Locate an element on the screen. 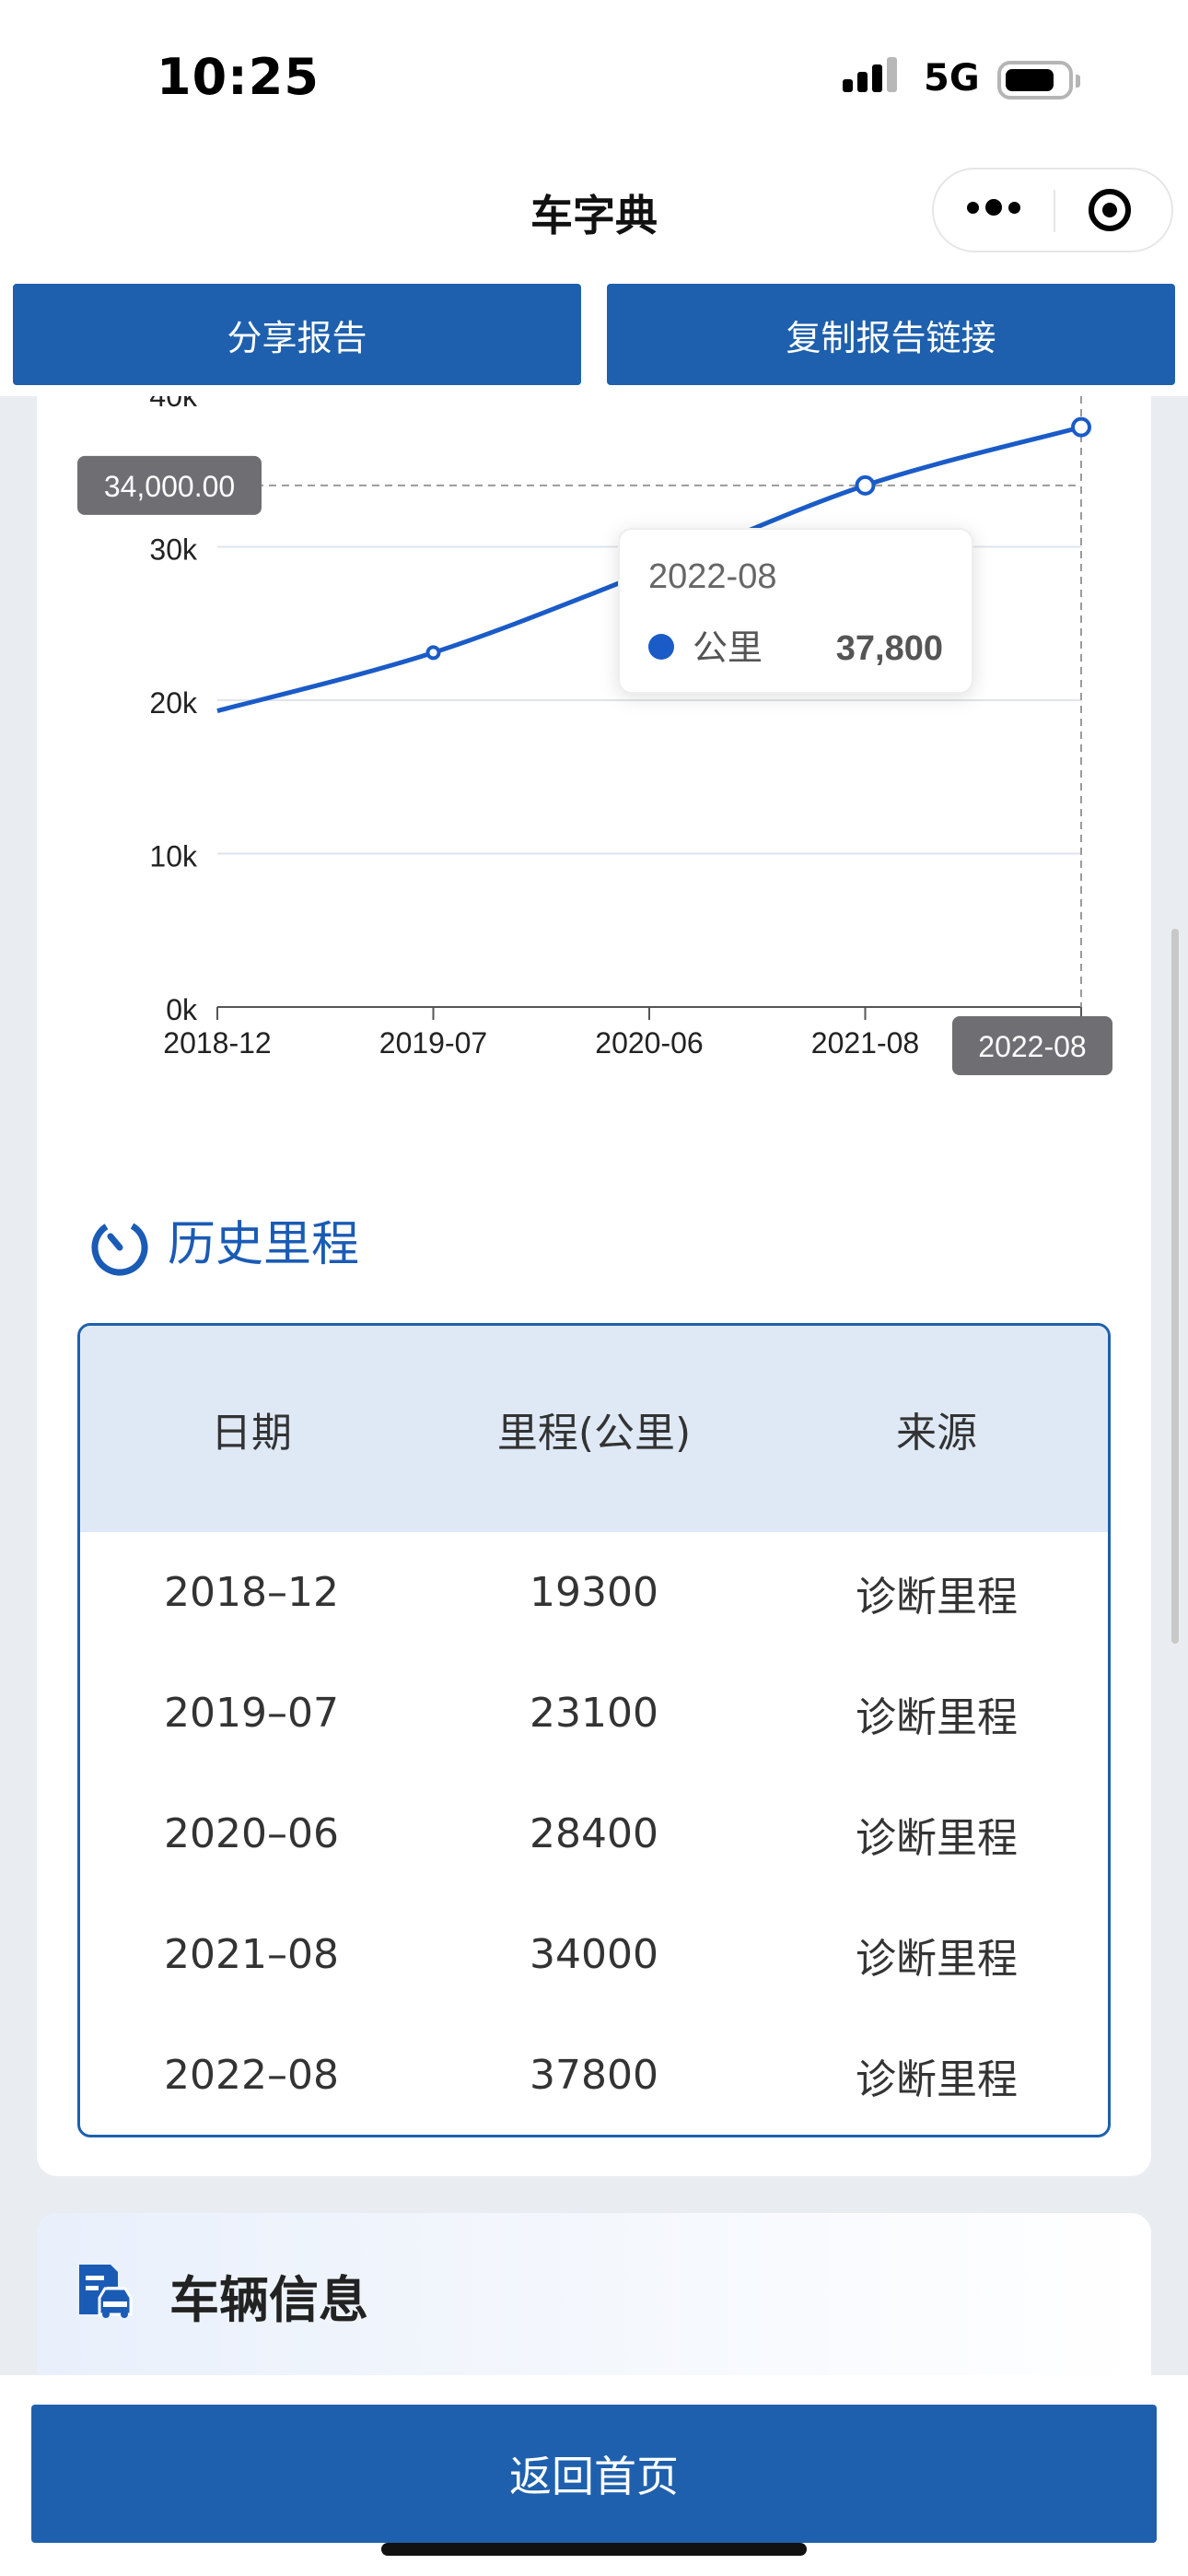 The image size is (1188, 2576). more-icon is located at coordinates (997, 208).